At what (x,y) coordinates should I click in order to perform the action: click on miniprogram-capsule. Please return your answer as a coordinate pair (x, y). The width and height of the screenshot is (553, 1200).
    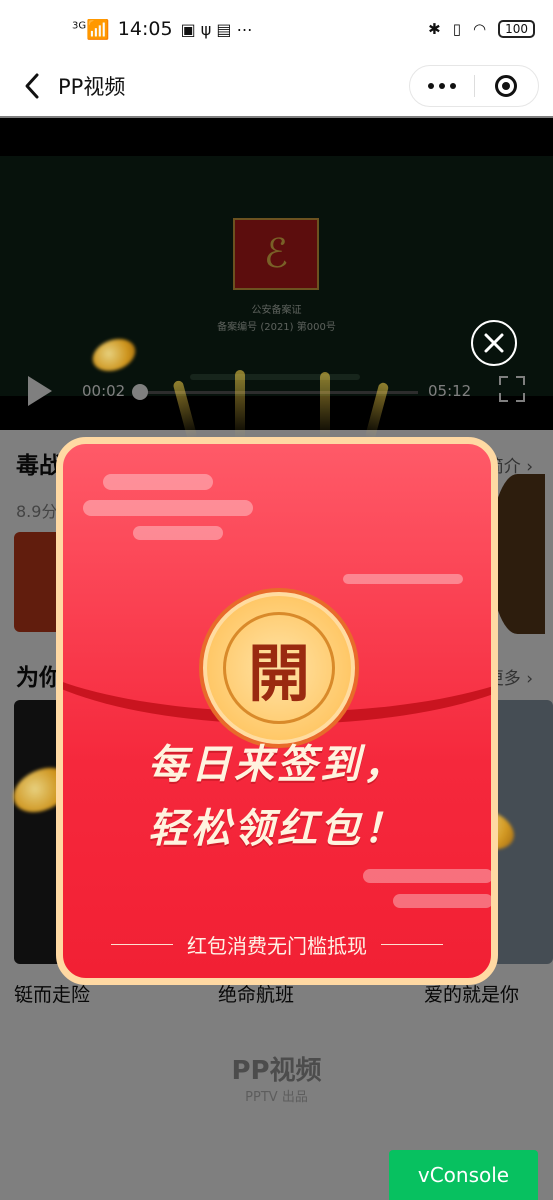
    Looking at the image, I should click on (474, 86).